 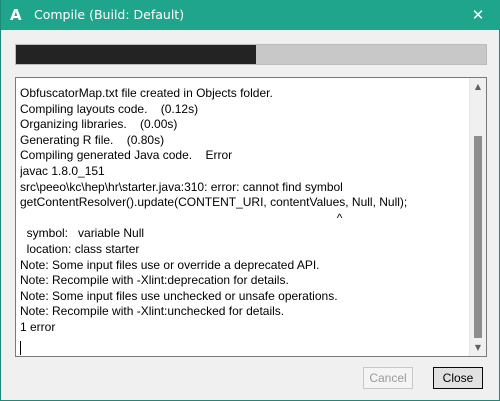 What do you see at coordinates (16, 15) in the screenshot?
I see `app-logo-icon: A` at bounding box center [16, 15].